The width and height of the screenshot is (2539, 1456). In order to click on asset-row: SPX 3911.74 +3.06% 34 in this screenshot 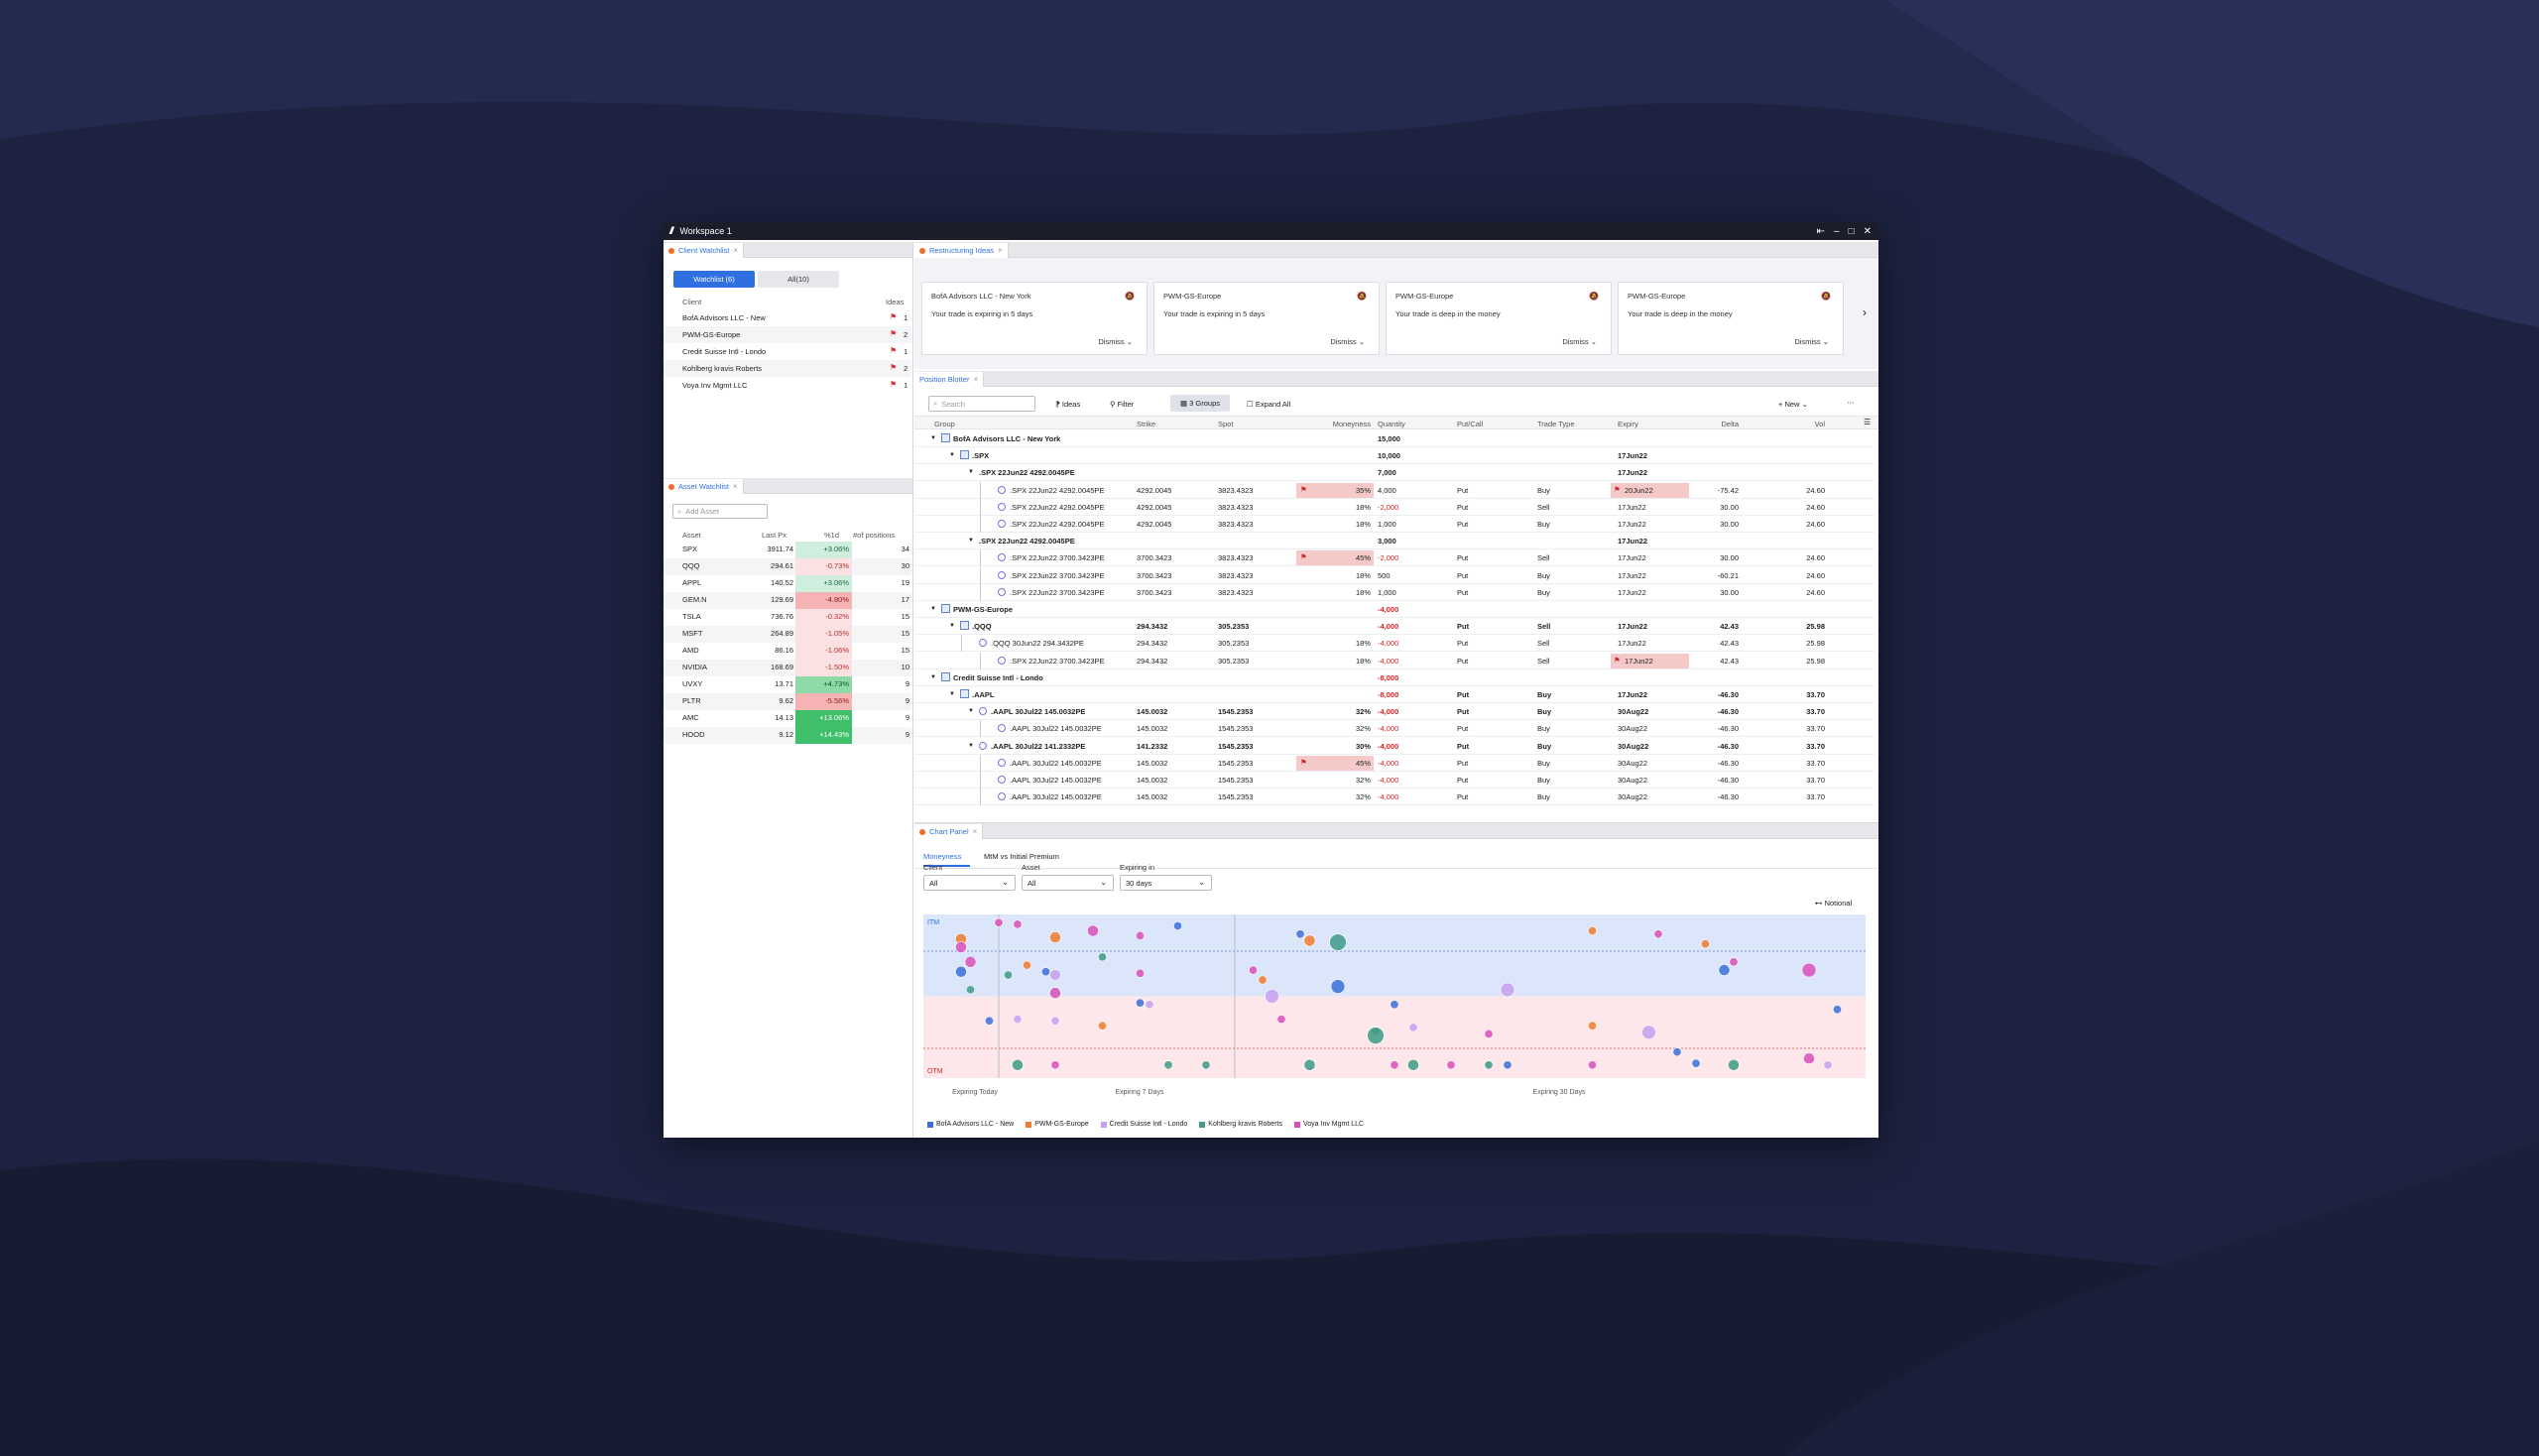, I will do `click(787, 550)`.